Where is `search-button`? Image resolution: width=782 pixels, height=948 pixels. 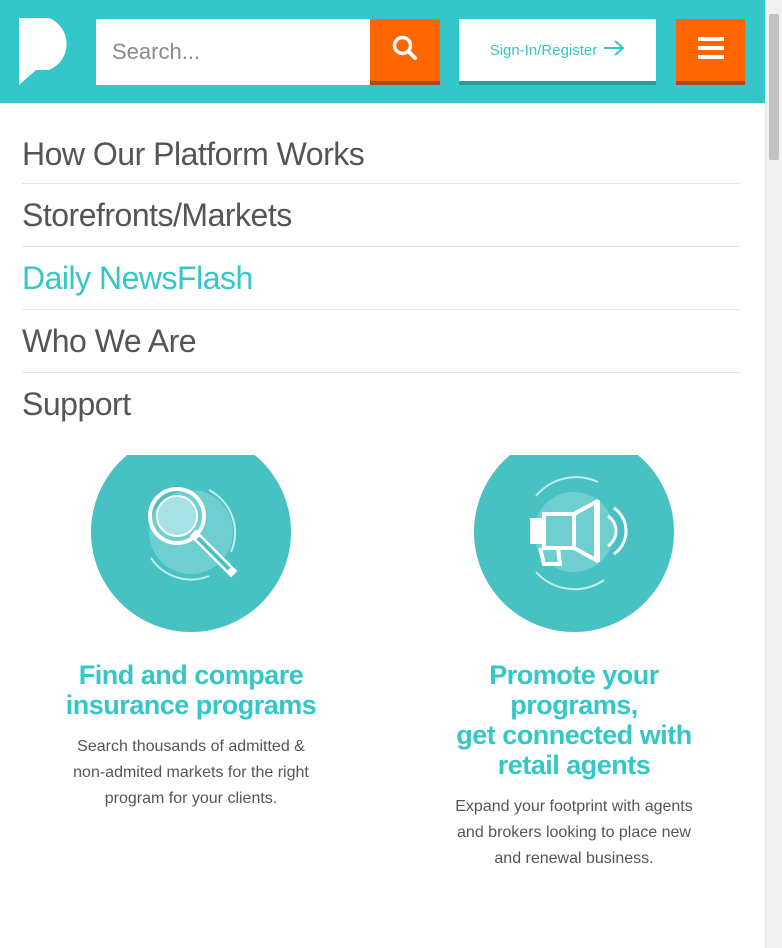 search-button is located at coordinates (405, 52).